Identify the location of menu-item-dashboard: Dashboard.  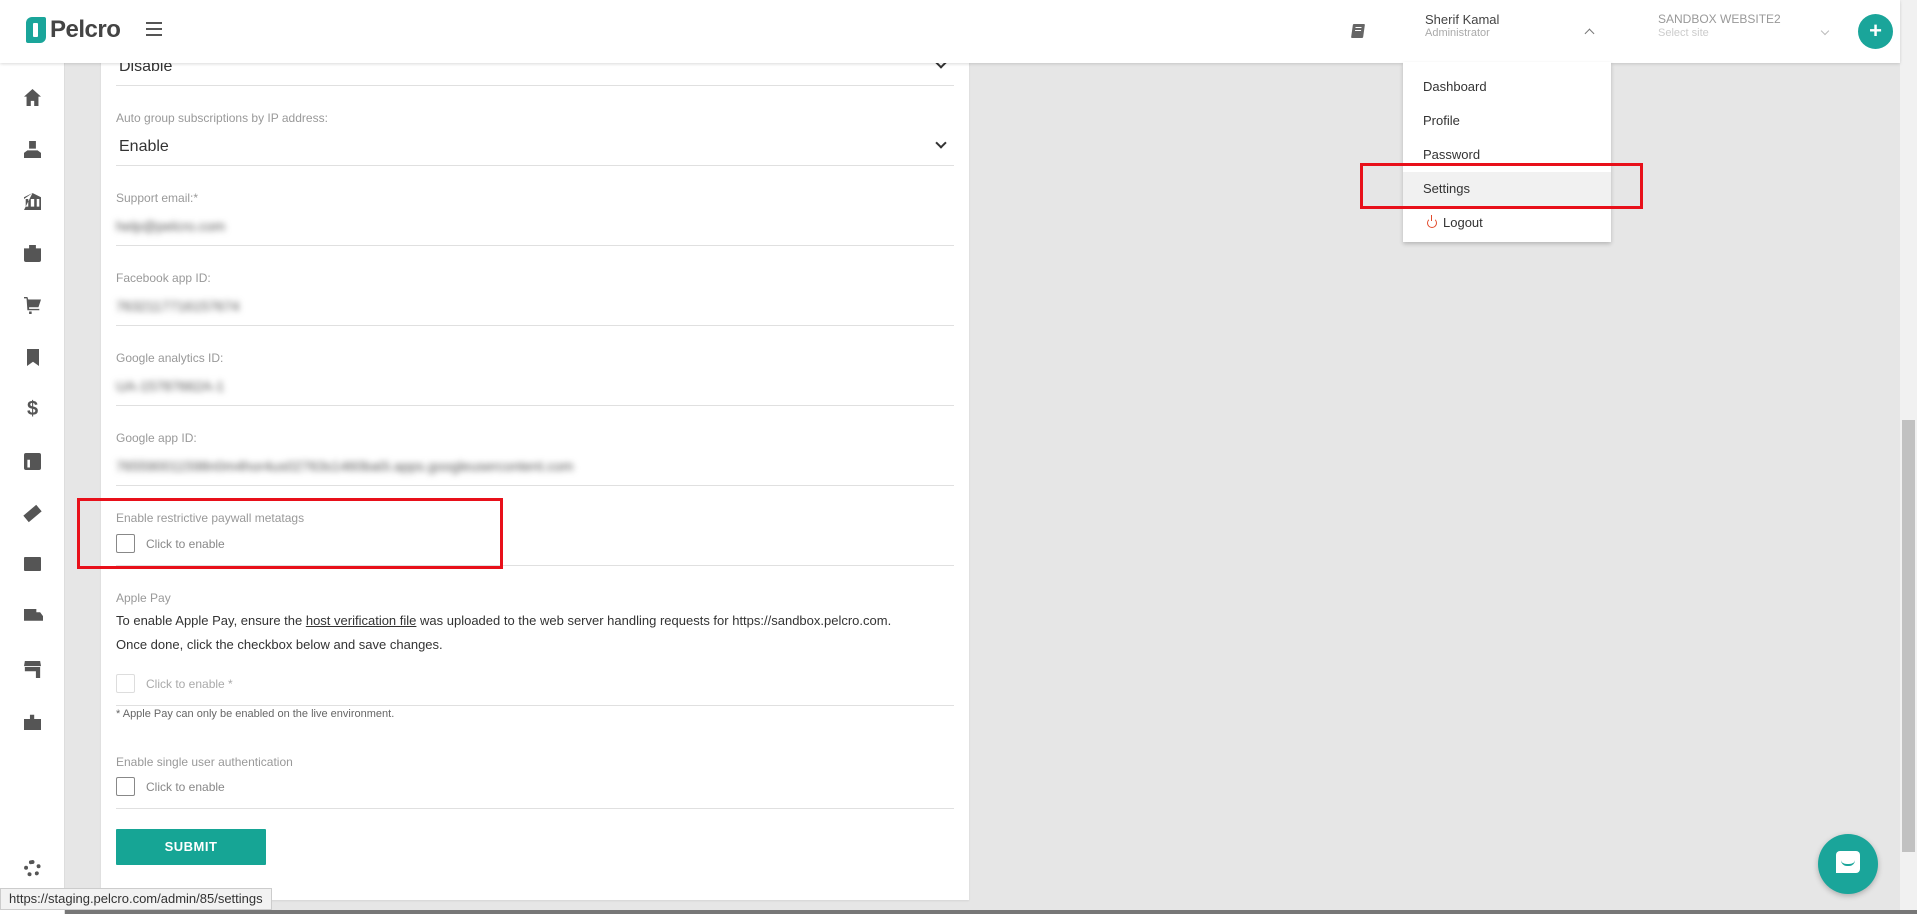
(1507, 87).